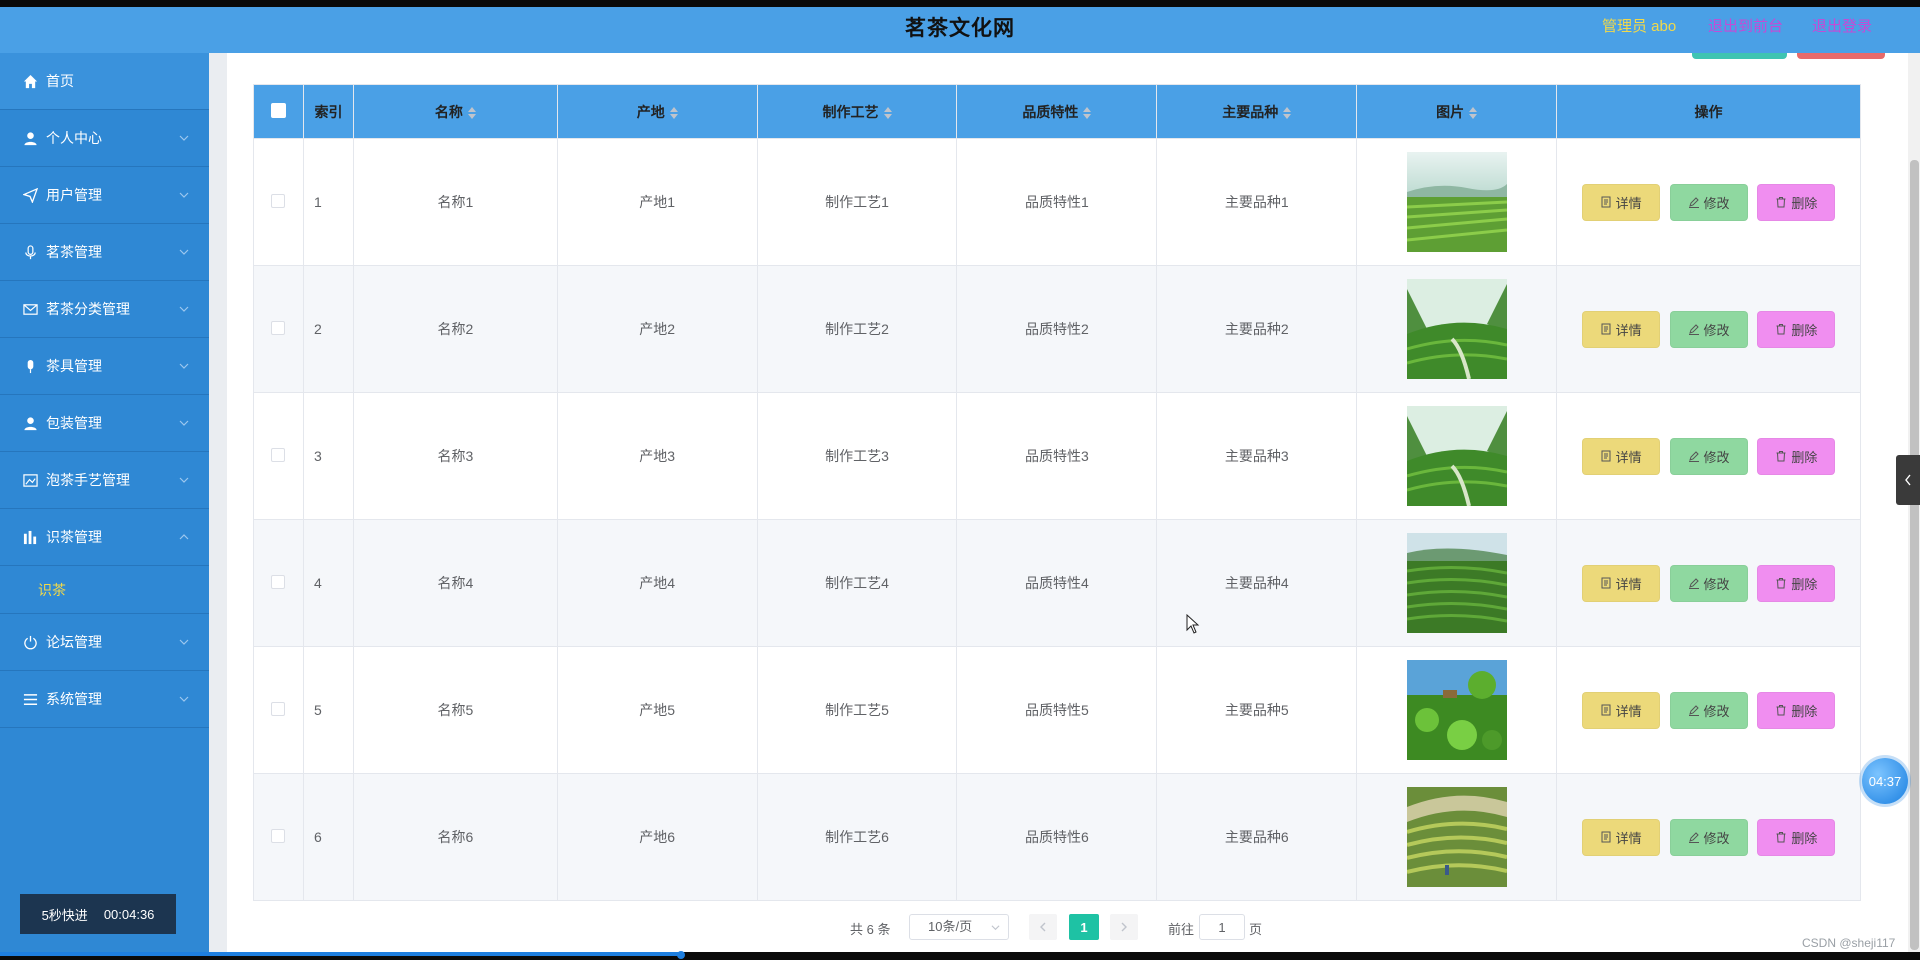  What do you see at coordinates (681, 955) in the screenshot?
I see `video-progress-handle` at bounding box center [681, 955].